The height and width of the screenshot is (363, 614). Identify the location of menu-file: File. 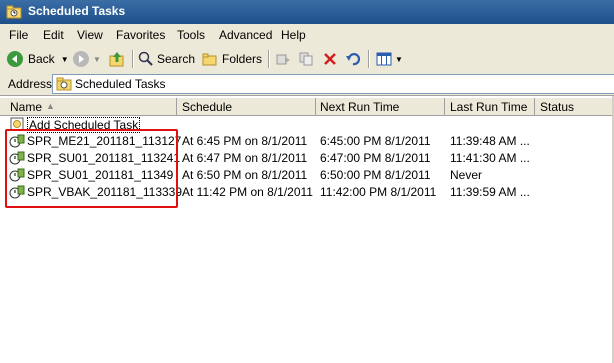
(18, 35).